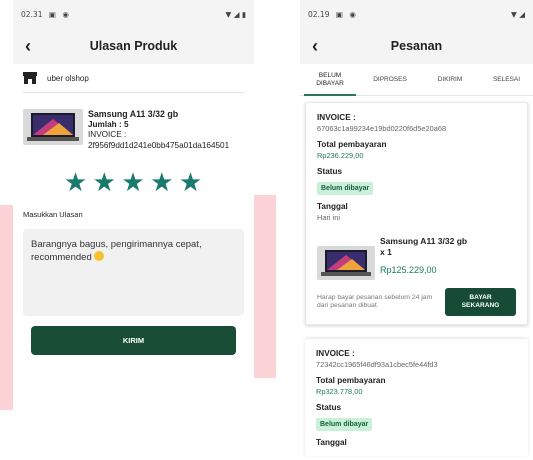  Describe the element at coordinates (340, 155) in the screenshot. I see `total-amount: Rp236.229,00` at that location.